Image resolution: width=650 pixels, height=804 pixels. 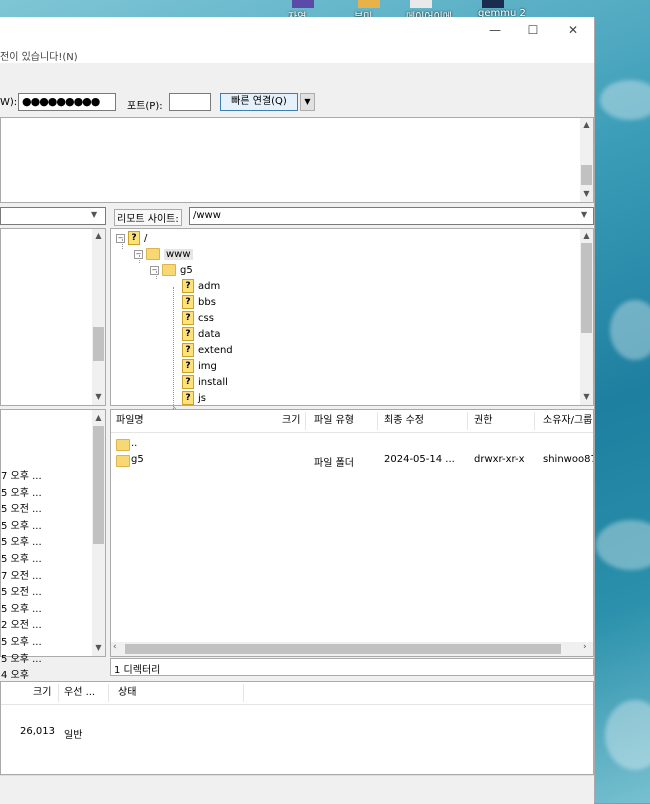 I want to click on remote-list-hscrollbar: ‹ ›, so click(x=352, y=649).